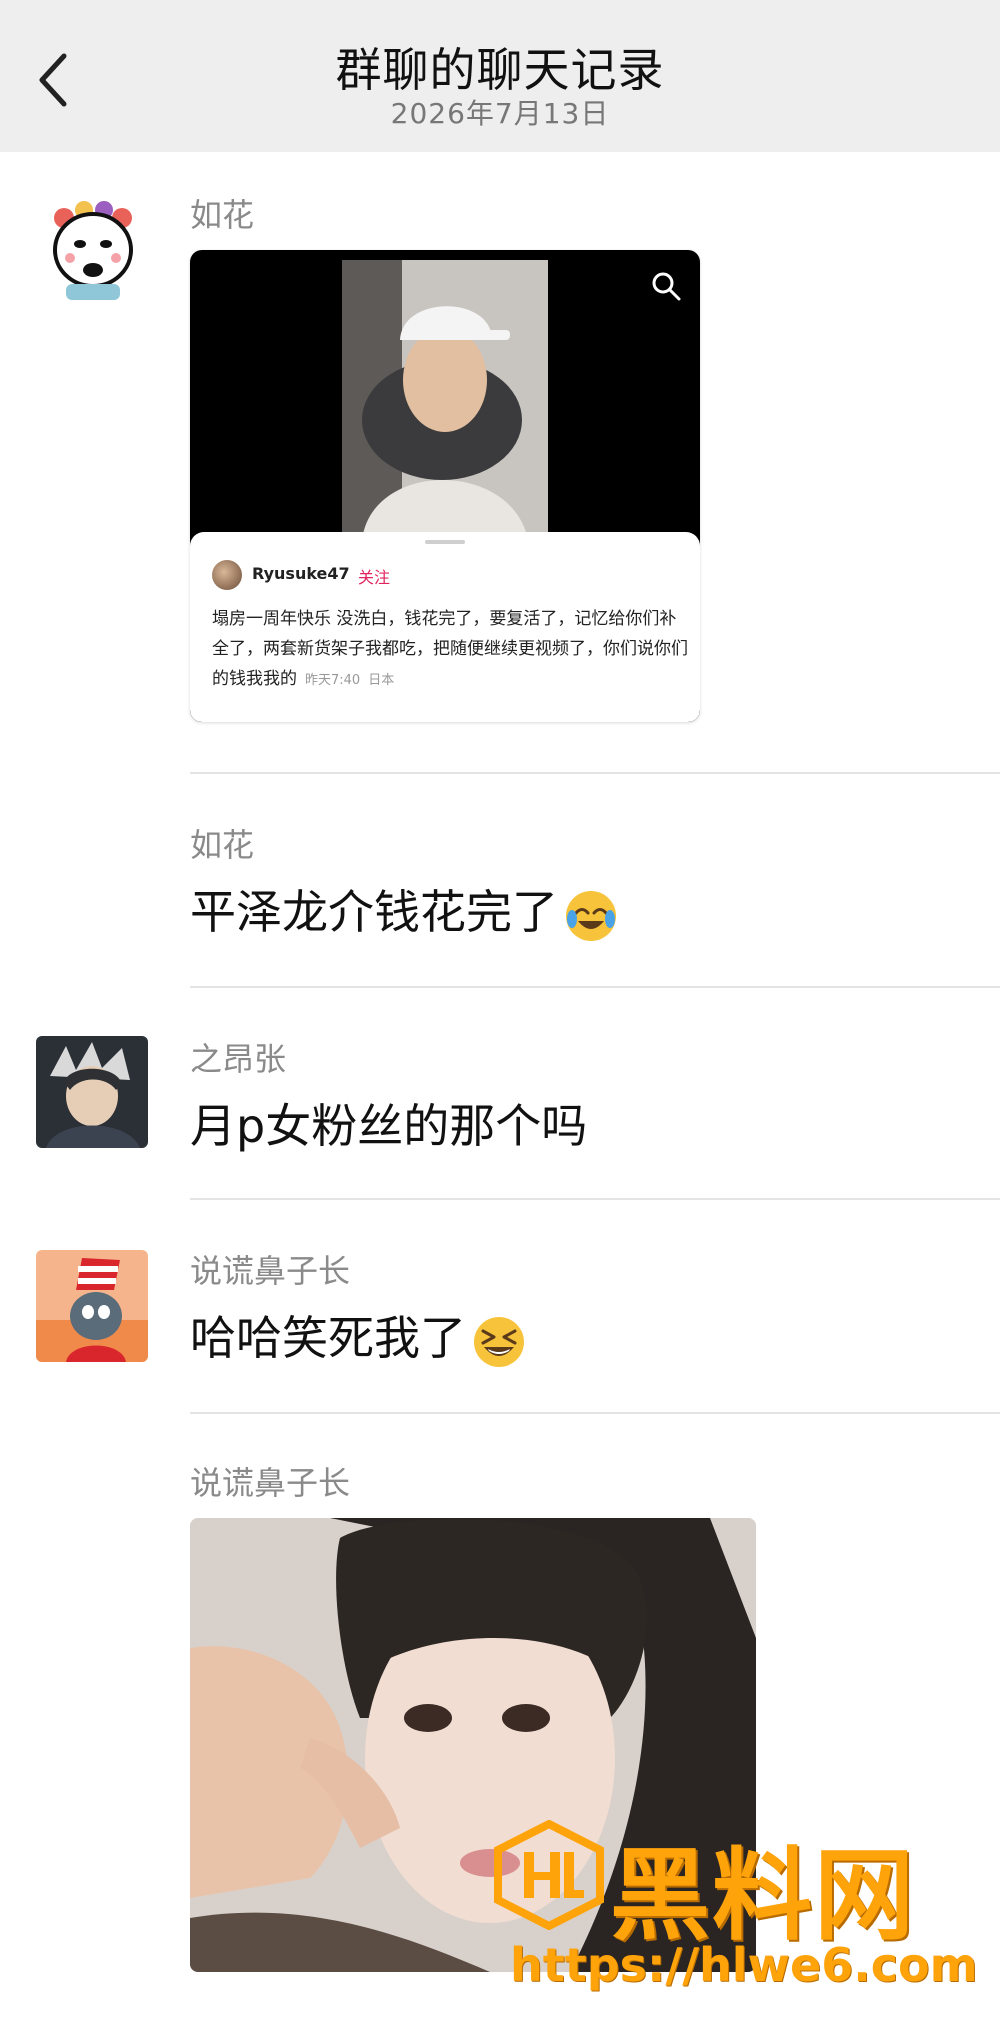 This screenshot has height=2018, width=1000. What do you see at coordinates (374, 912) in the screenshot?
I see `message-text-content: 平泽龙介钱花完了` at bounding box center [374, 912].